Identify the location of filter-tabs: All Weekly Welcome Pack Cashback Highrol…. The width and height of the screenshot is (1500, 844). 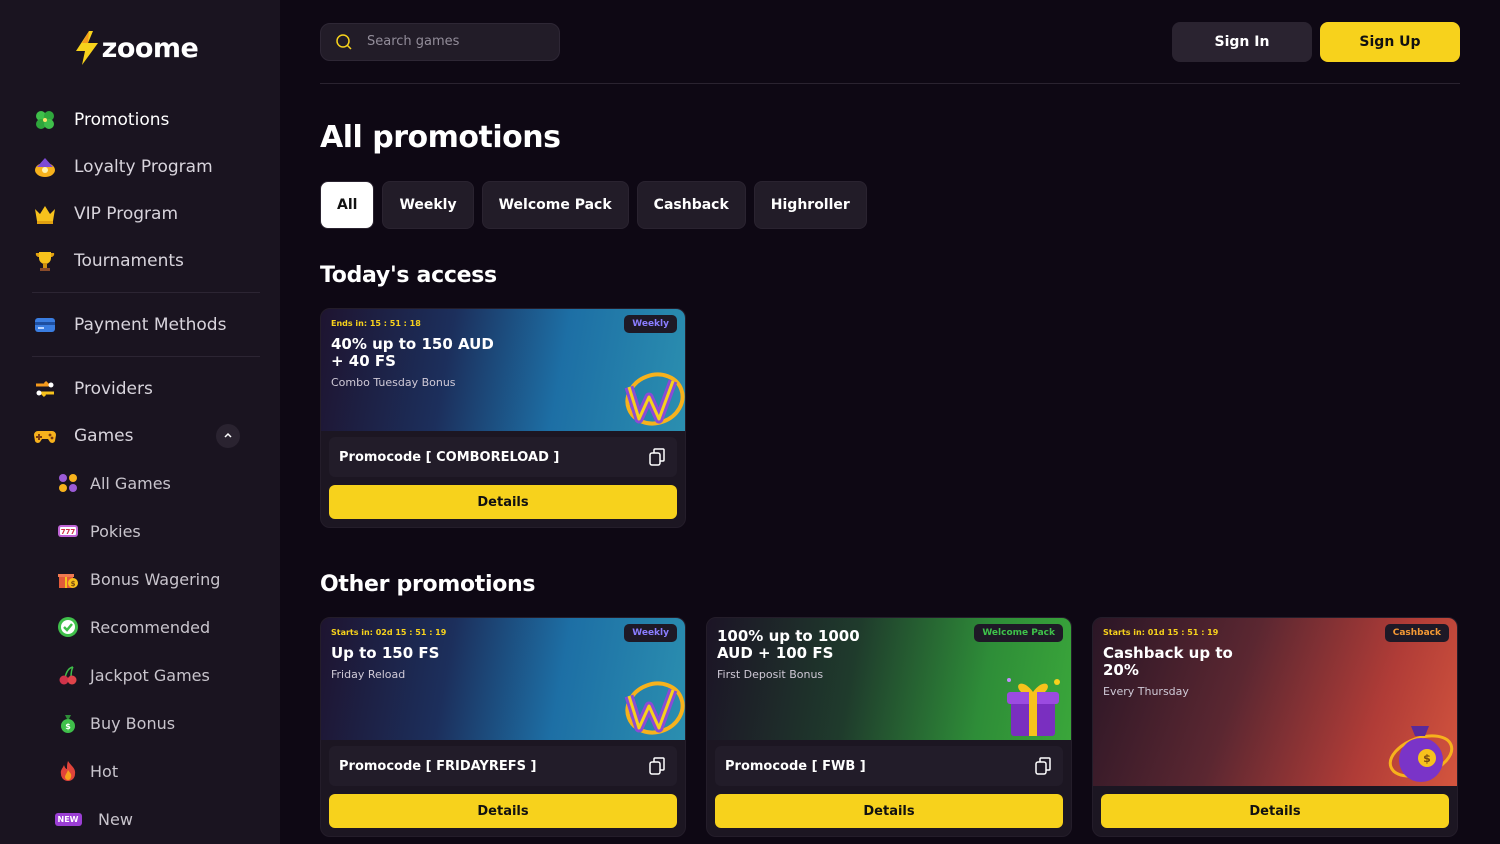
(890, 205).